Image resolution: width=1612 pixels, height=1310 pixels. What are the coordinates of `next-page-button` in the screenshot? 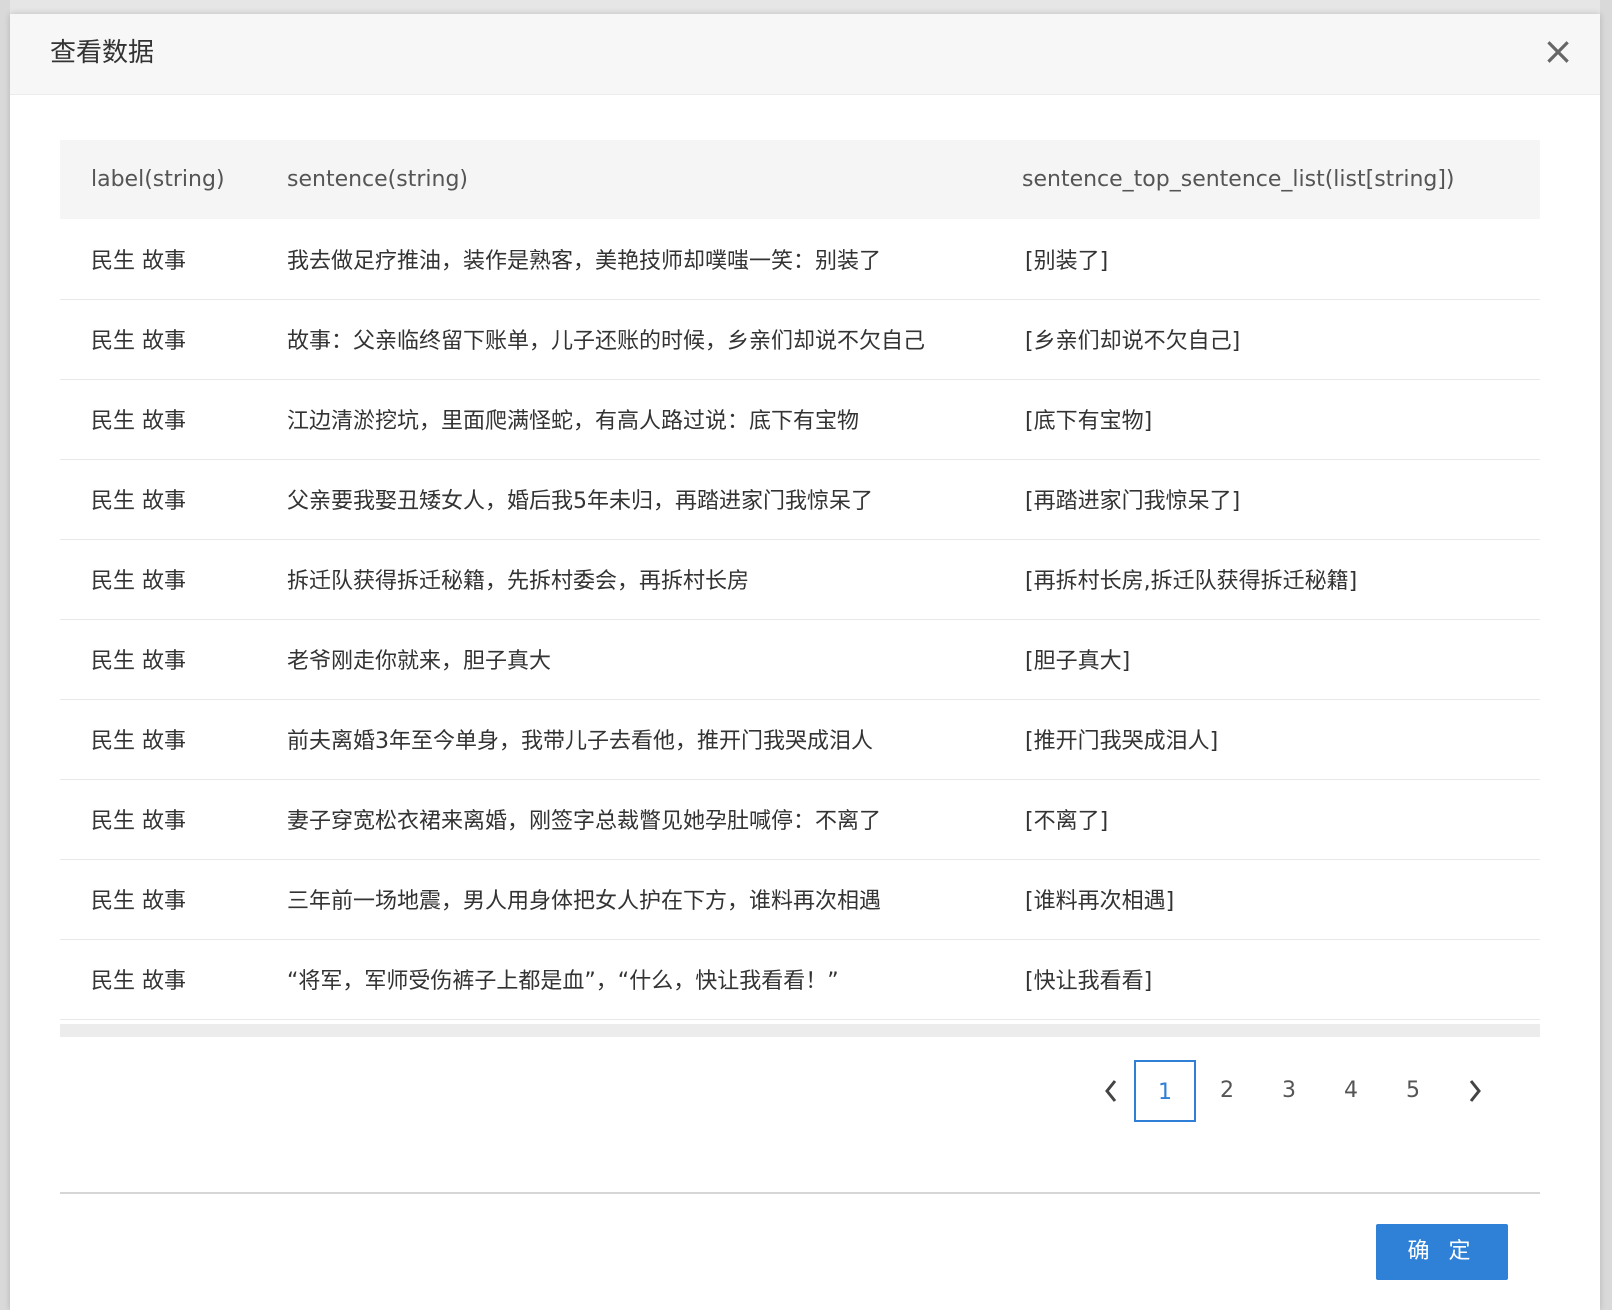 It's located at (1475, 1091).